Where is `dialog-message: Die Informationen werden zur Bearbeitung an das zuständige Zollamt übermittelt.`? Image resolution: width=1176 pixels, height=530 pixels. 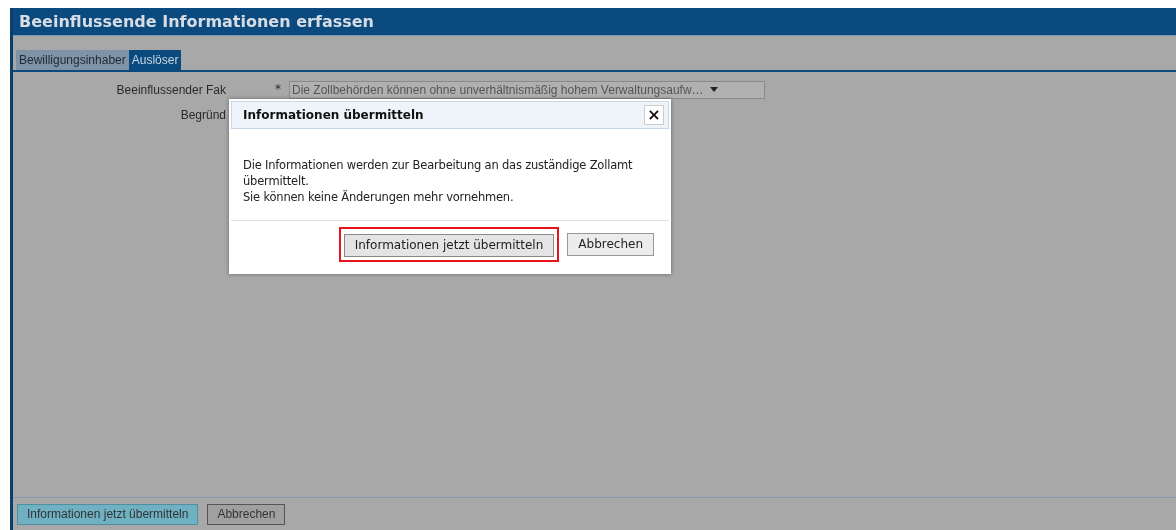
dialog-message: Die Informationen werden zur Bearbeitung an das zuständige Zollamt übermittelt. is located at coordinates (438, 173).